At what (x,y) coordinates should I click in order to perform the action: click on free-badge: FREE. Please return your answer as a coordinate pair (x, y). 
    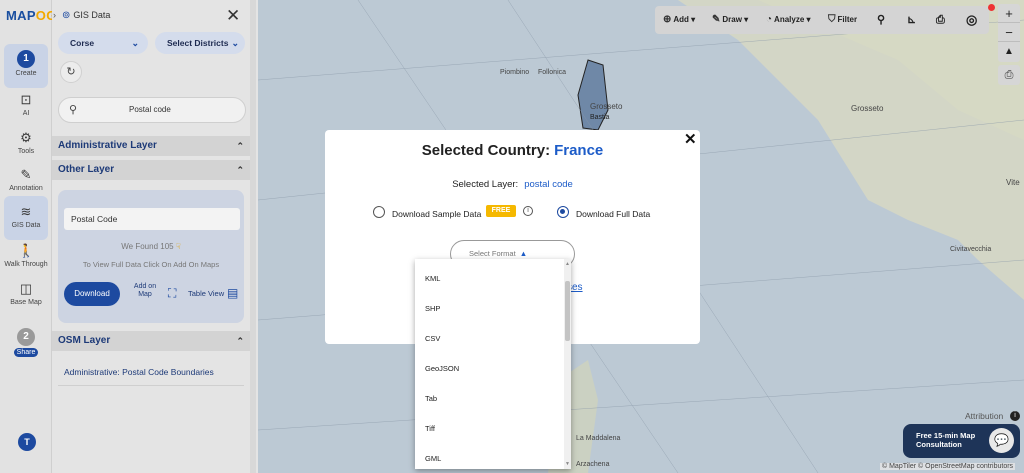
    Looking at the image, I should click on (501, 211).